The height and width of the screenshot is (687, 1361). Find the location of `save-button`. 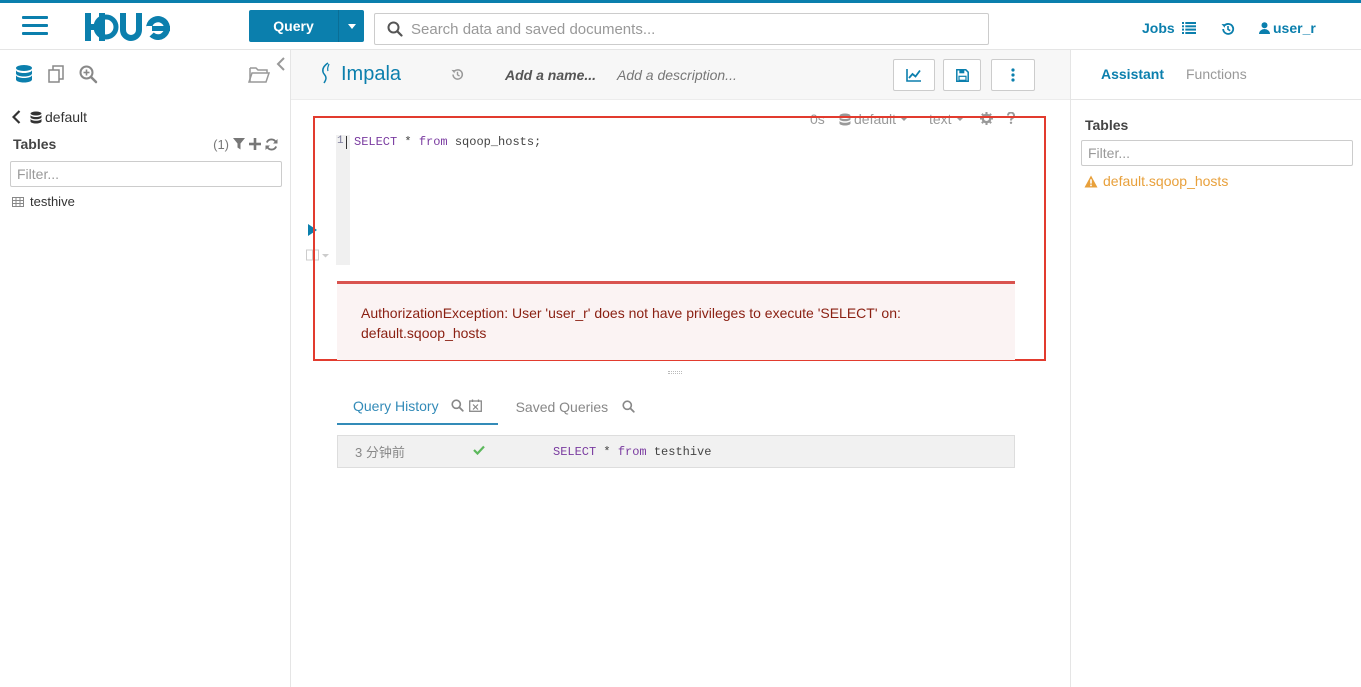

save-button is located at coordinates (962, 75).